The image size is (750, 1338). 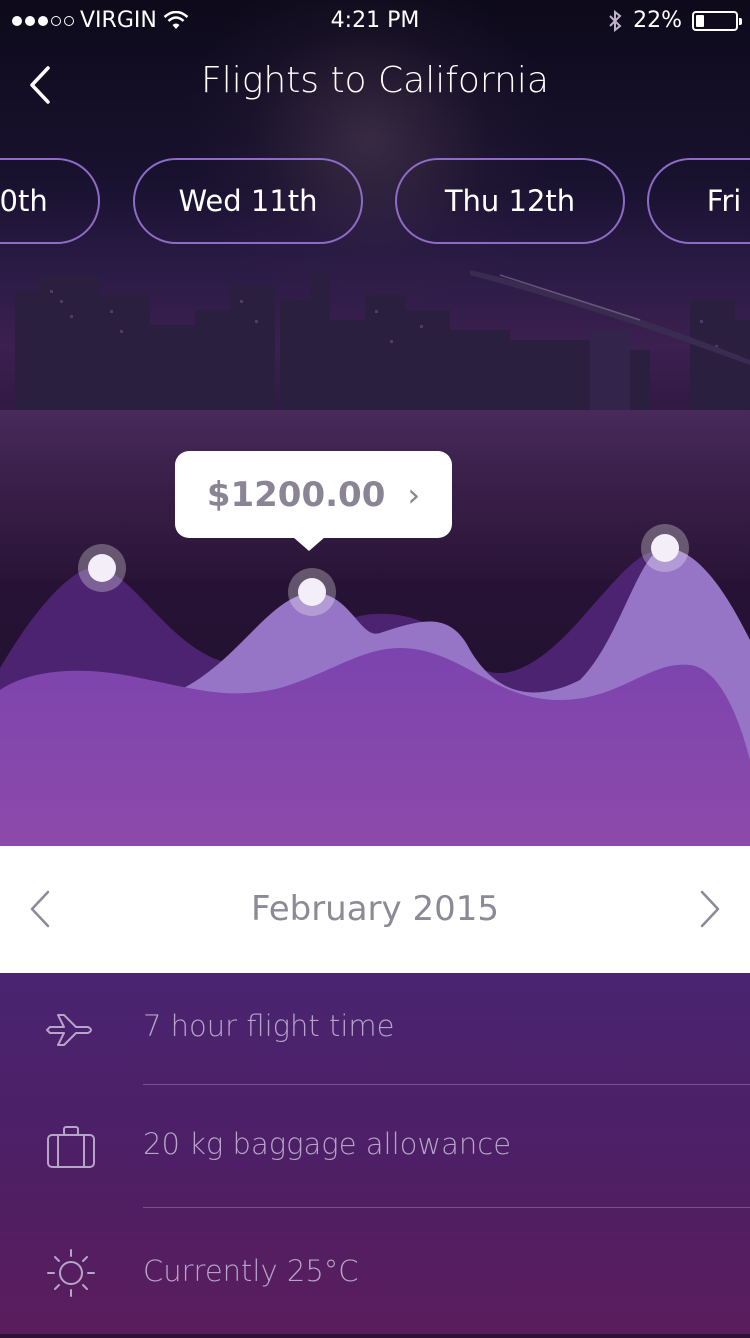 I want to click on list-item: Currently 25°C, so click(x=375, y=1278).